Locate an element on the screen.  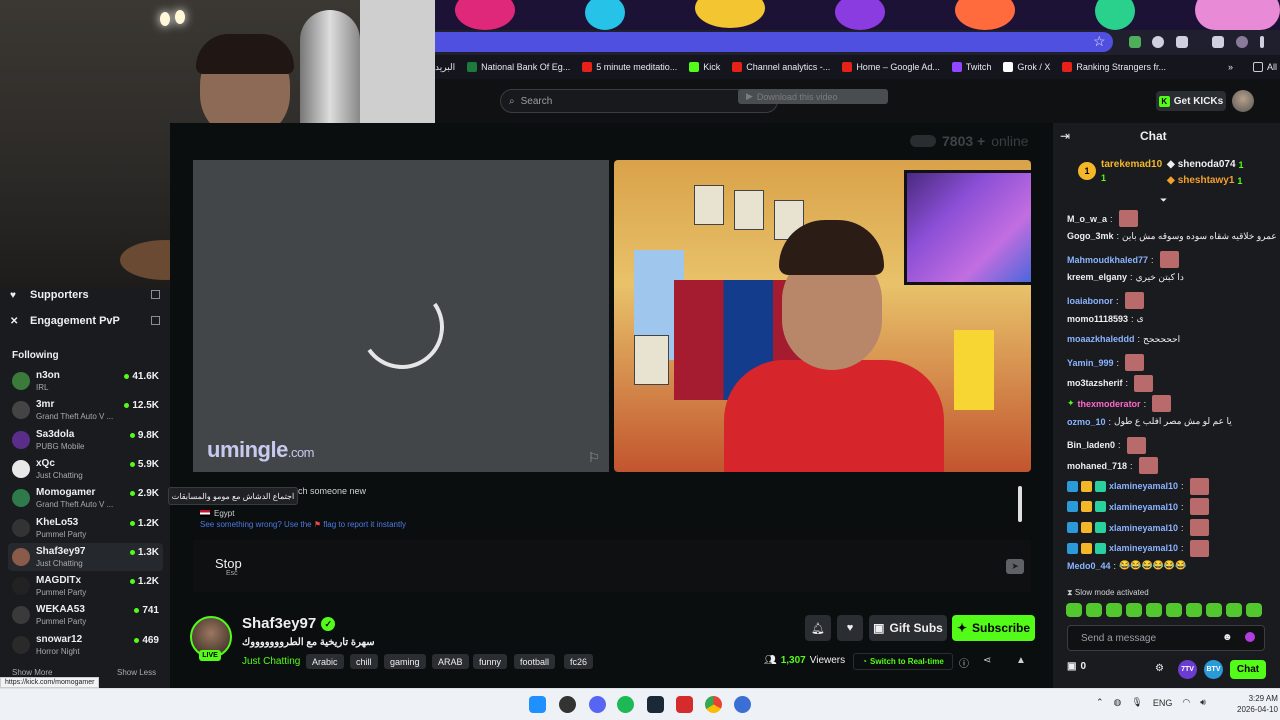
download-video-button: ▶ Download this video is located at coordinates (813, 96).